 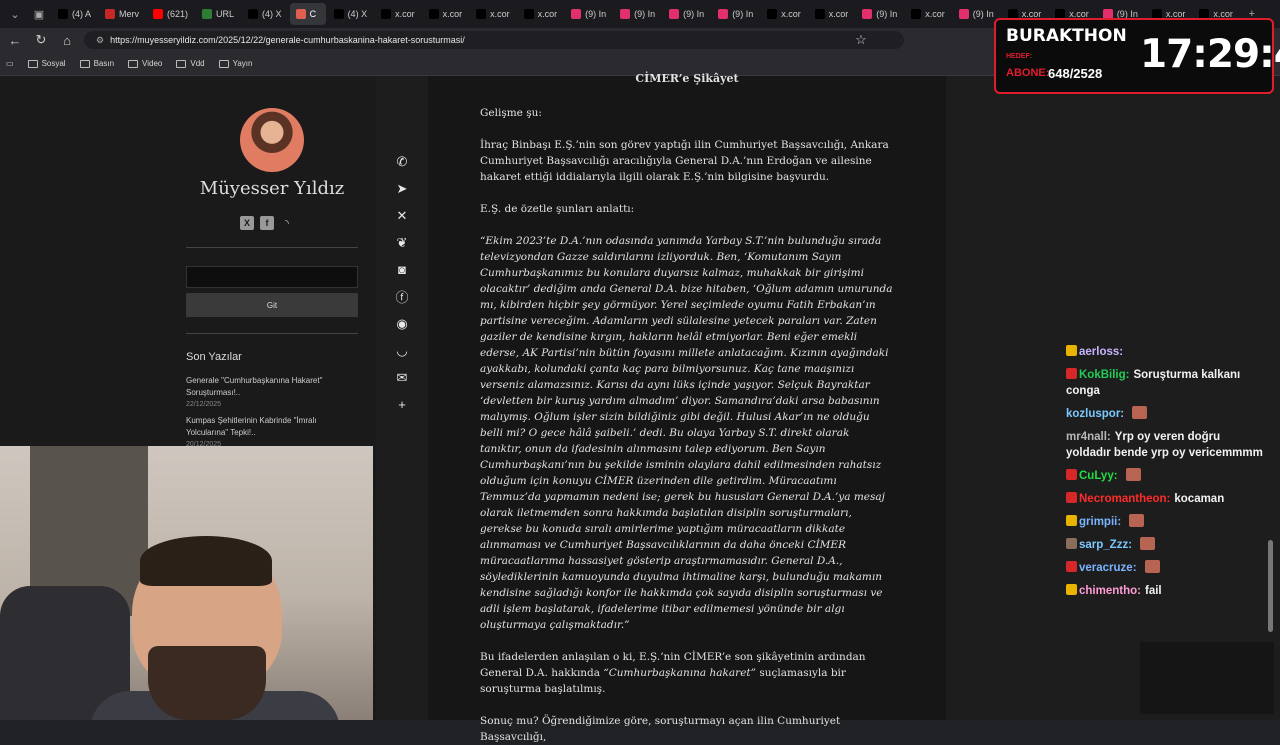 What do you see at coordinates (1104, 375) in the screenshot?
I see `chat-username: KokBilig:` at bounding box center [1104, 375].